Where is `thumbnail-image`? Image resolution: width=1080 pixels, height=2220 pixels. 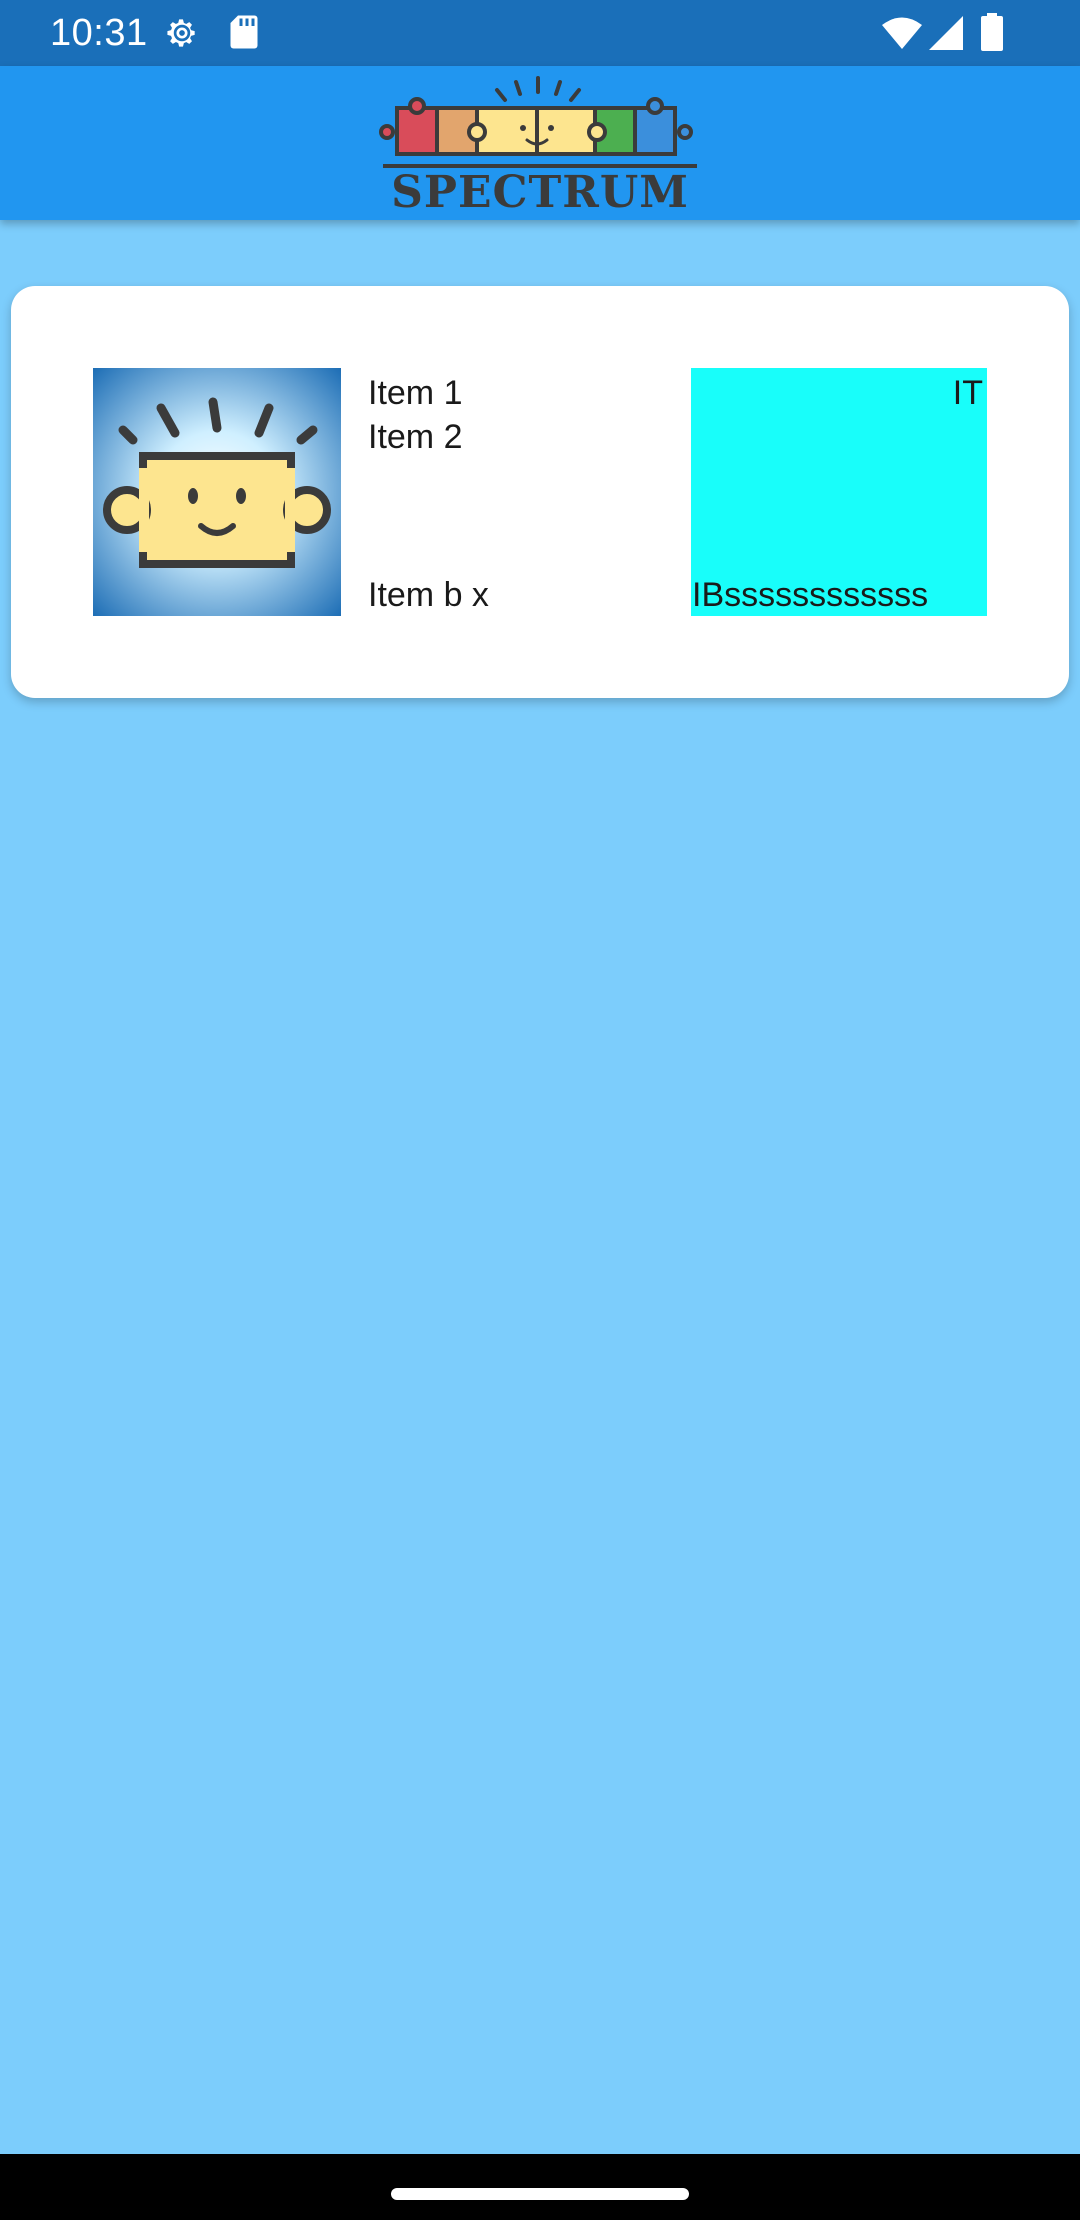
thumbnail-image is located at coordinates (217, 492).